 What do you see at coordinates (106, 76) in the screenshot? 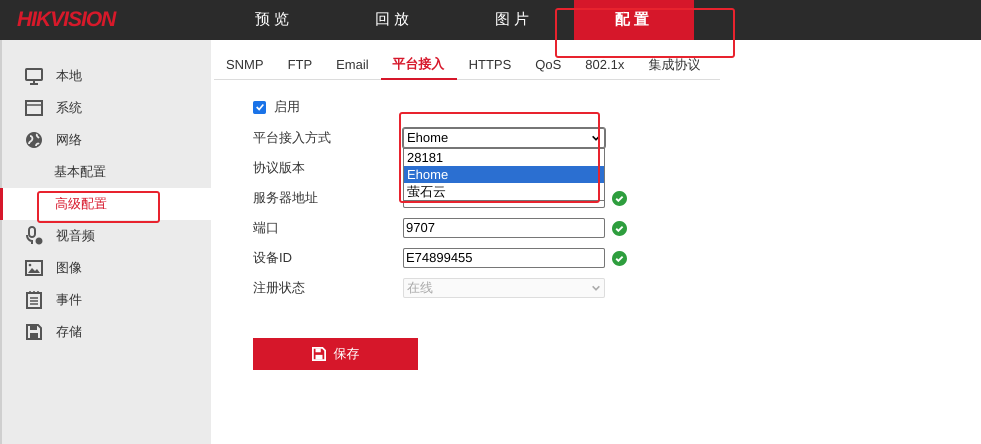
I see `sidebar-item: 本地` at bounding box center [106, 76].